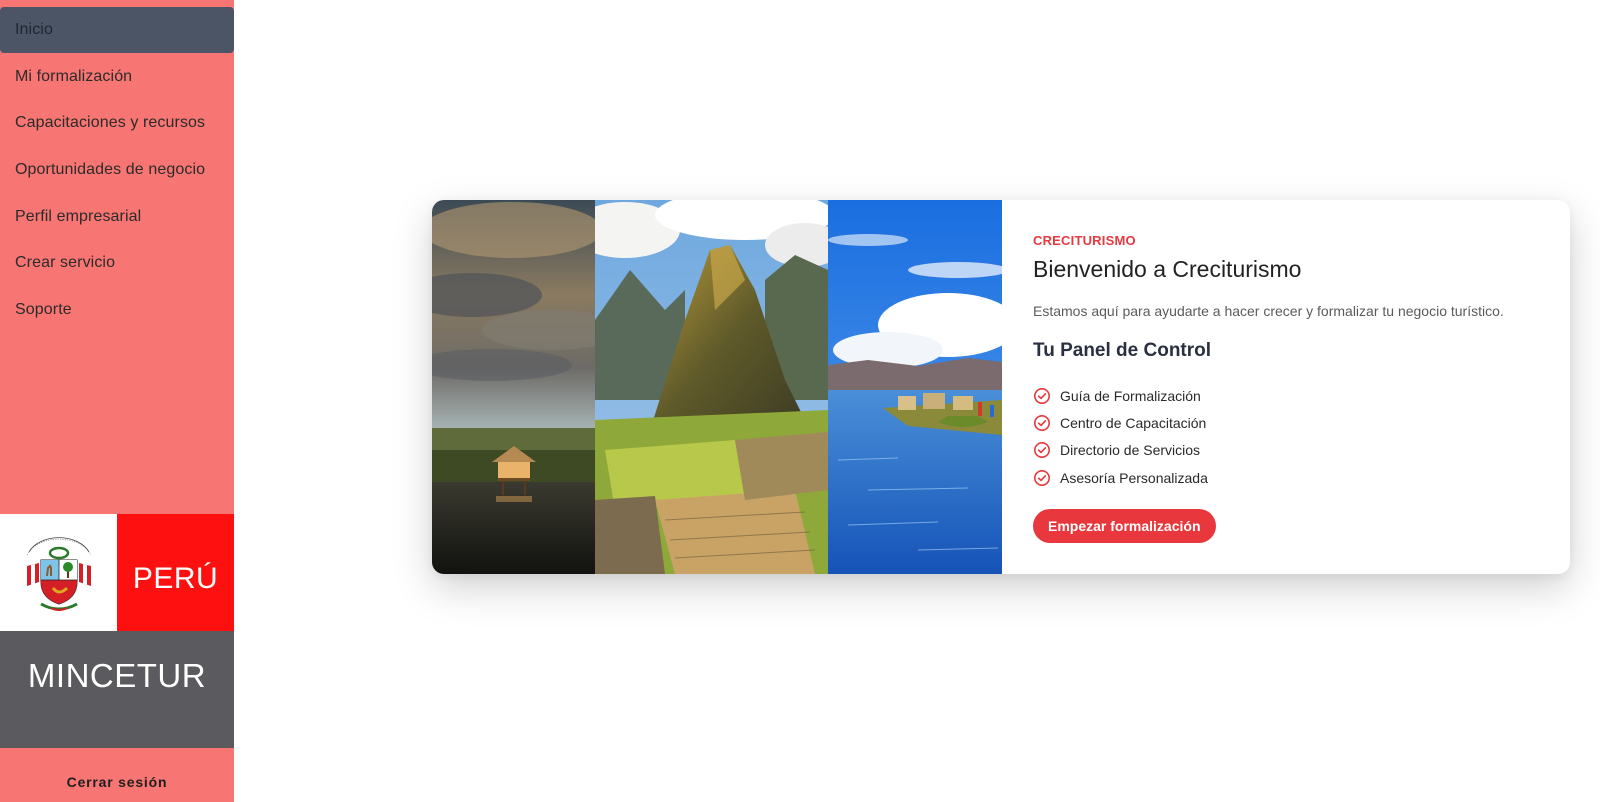 The image size is (1600, 802). I want to click on feature-label: Guía de Formalización, so click(1130, 395).